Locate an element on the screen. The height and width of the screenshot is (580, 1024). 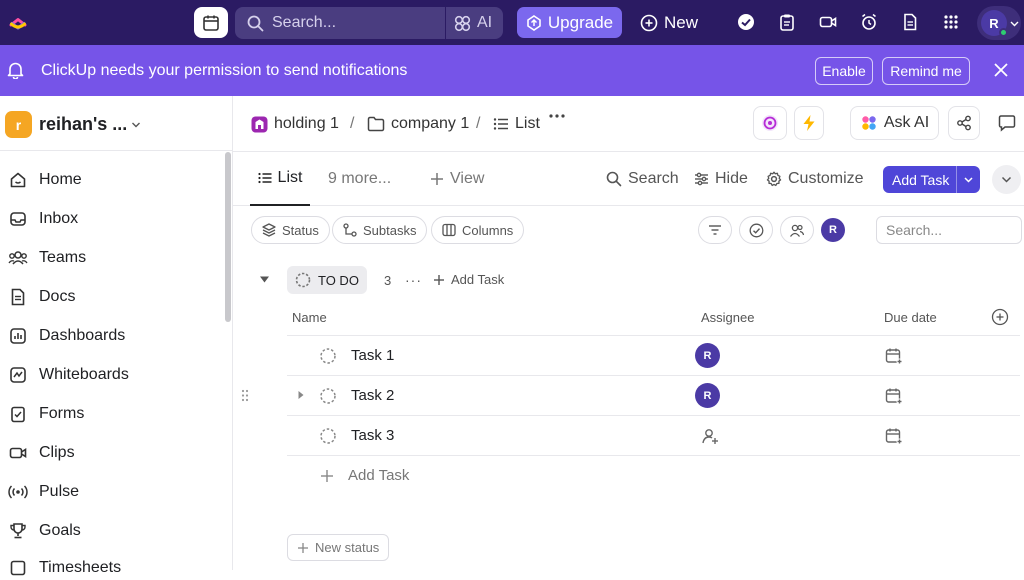
collapse-toolbar-button is located at coordinates (1006, 179).